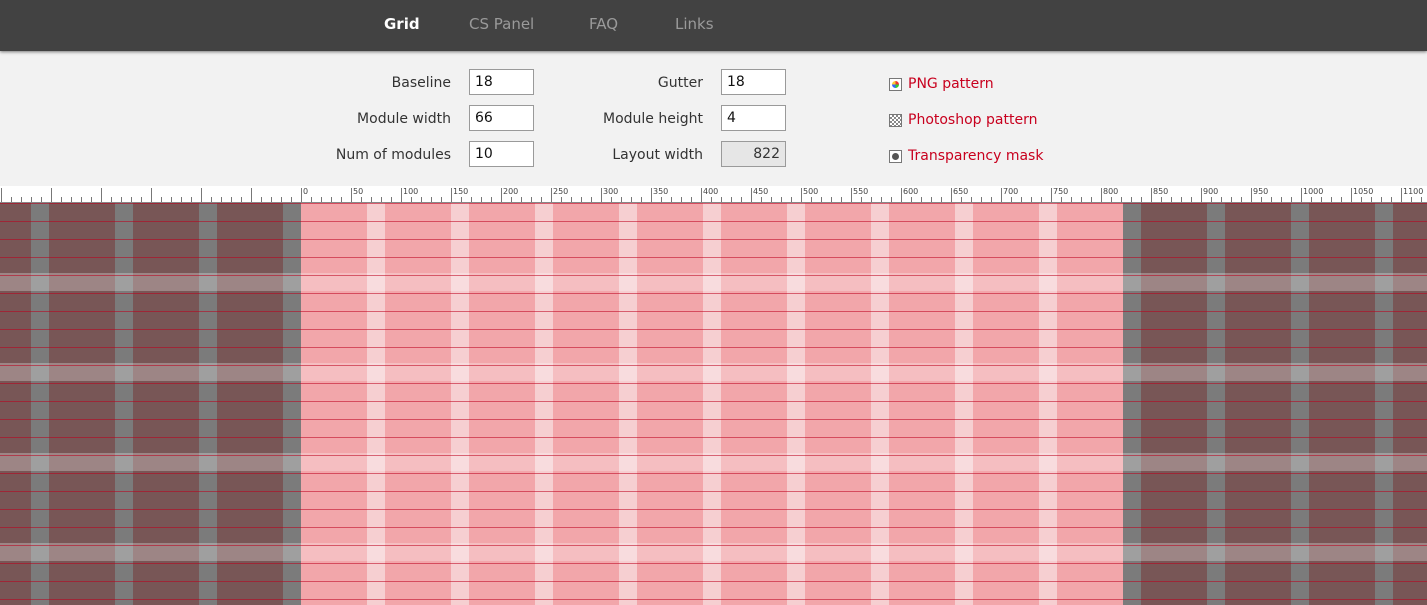 The width and height of the screenshot is (1427, 605). I want to click on ruler-label: 200, so click(511, 191).